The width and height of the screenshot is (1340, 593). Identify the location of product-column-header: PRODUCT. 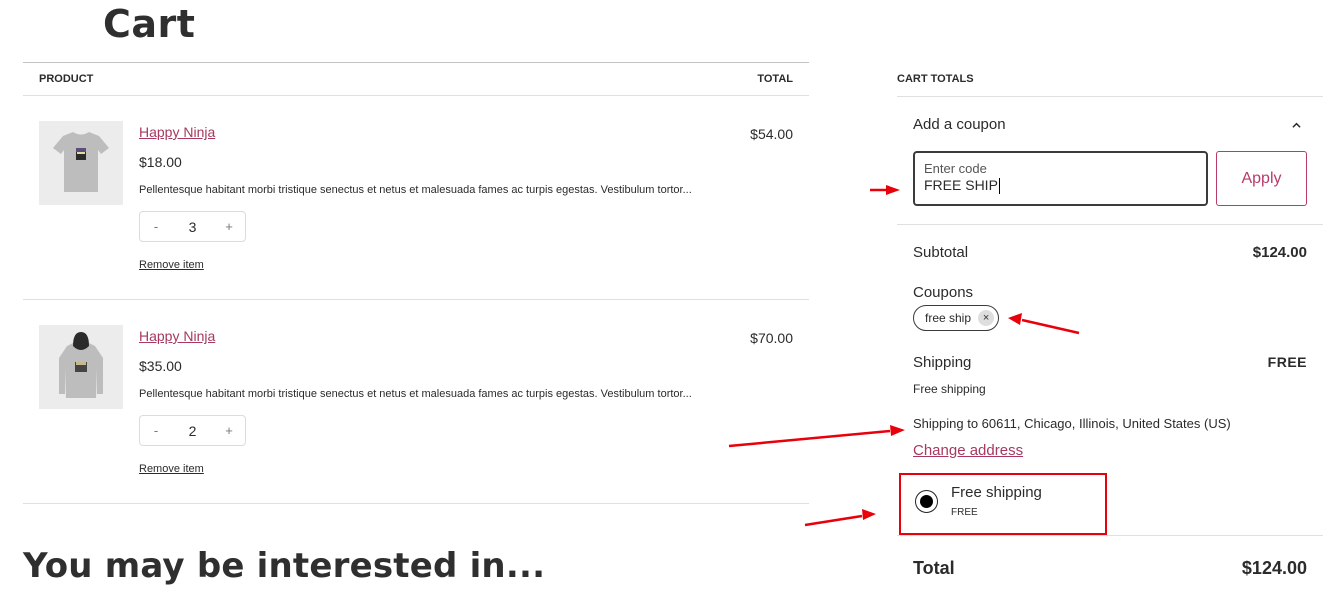
(66, 79).